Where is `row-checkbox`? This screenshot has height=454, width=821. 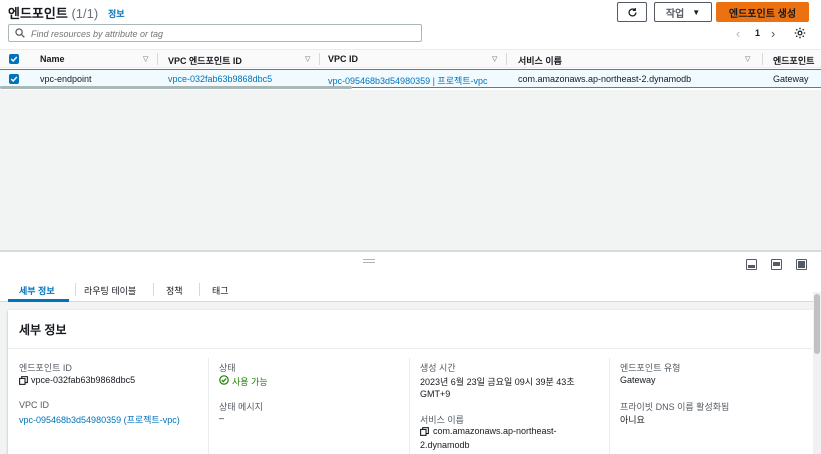
row-checkbox is located at coordinates (14, 79).